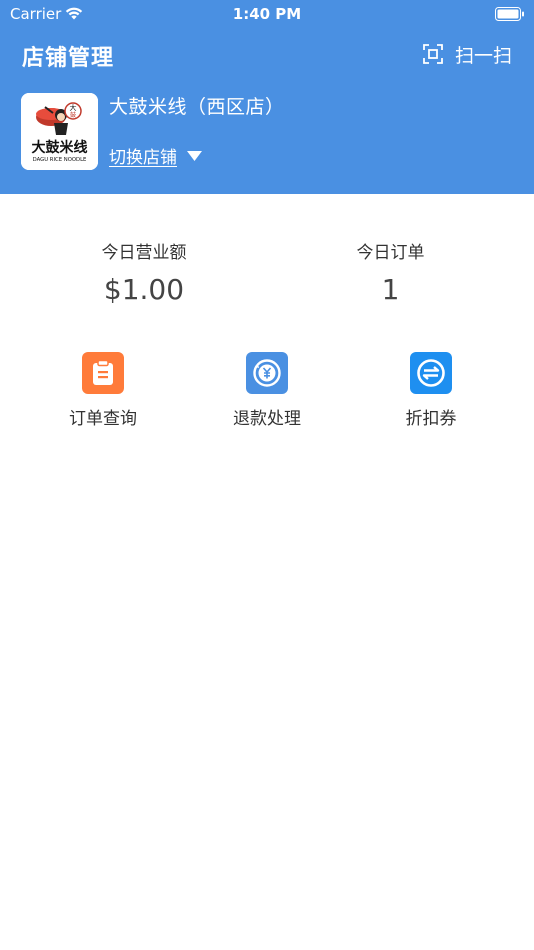 The height and width of the screenshot is (950, 534). I want to click on svg-text: 大, so click(73, 107).